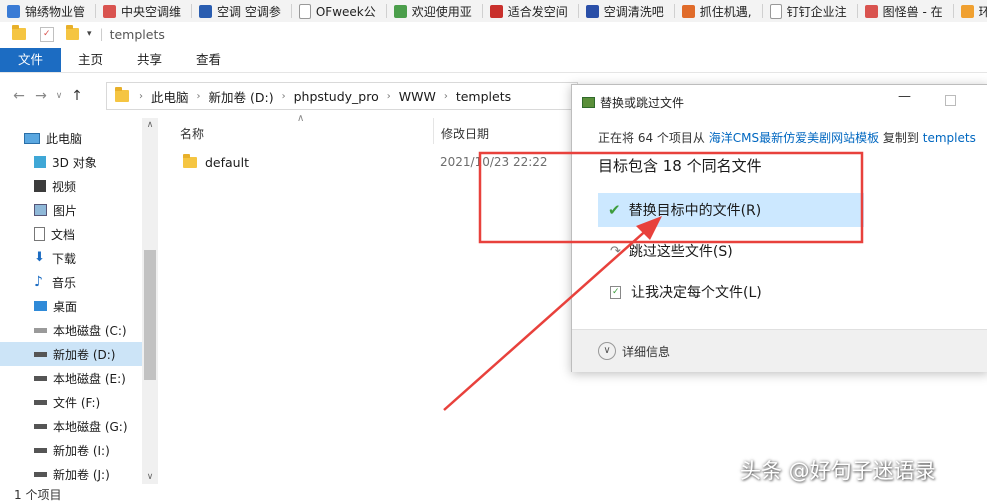  I want to click on annotation-highlight-box, so click(671, 197).